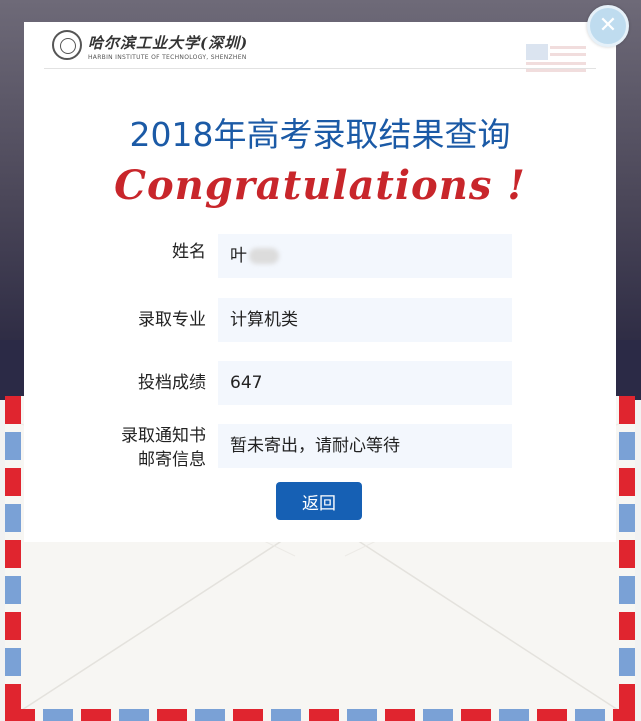  What do you see at coordinates (13, 558) in the screenshot?
I see `envelope-stripe-left` at bounding box center [13, 558].